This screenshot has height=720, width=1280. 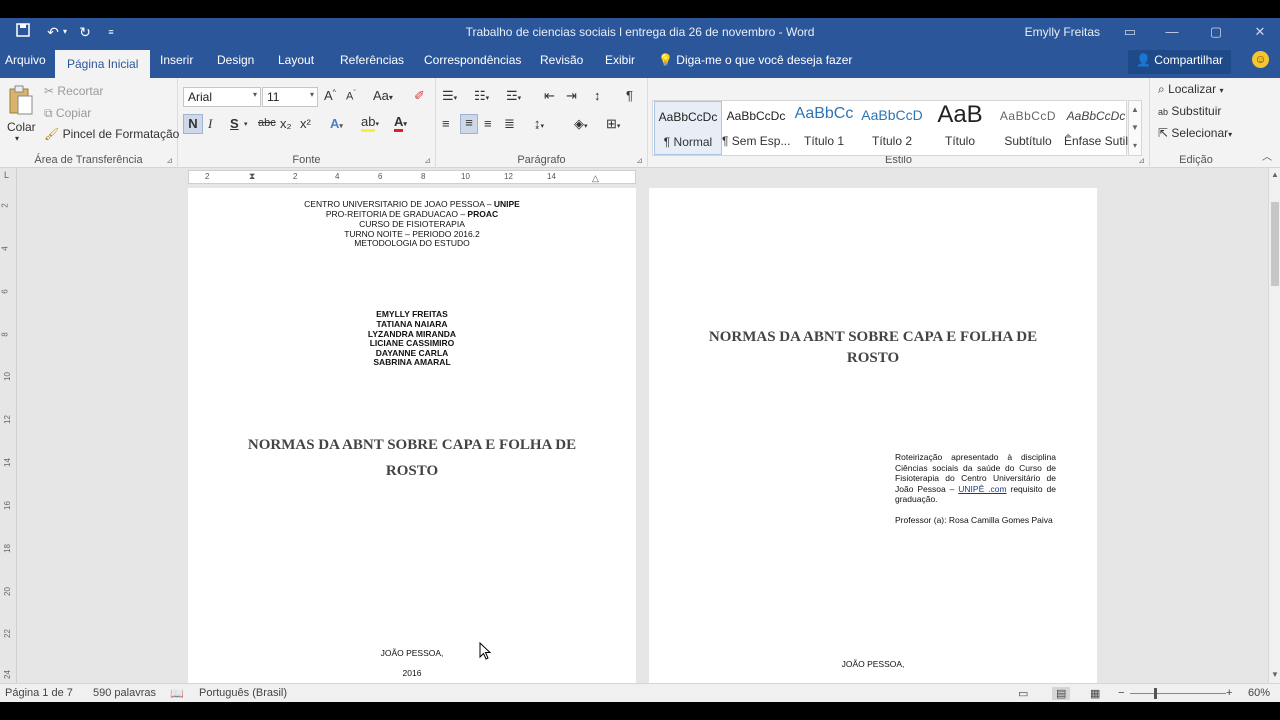 What do you see at coordinates (1121, 693) in the screenshot?
I see `zoom-out-icon: −` at bounding box center [1121, 693].